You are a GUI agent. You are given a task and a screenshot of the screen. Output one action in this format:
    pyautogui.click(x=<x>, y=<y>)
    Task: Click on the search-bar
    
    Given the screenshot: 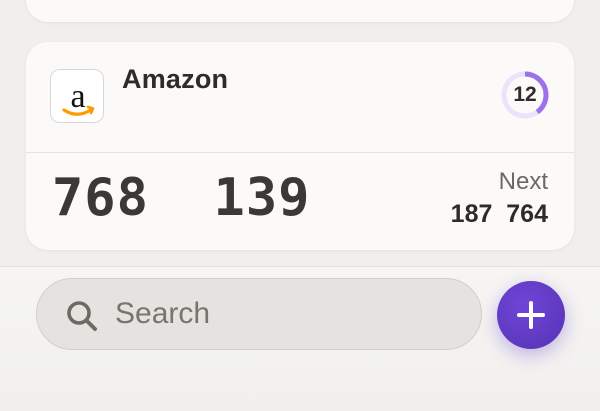 What is the action you would take?
    pyautogui.click(x=259, y=314)
    